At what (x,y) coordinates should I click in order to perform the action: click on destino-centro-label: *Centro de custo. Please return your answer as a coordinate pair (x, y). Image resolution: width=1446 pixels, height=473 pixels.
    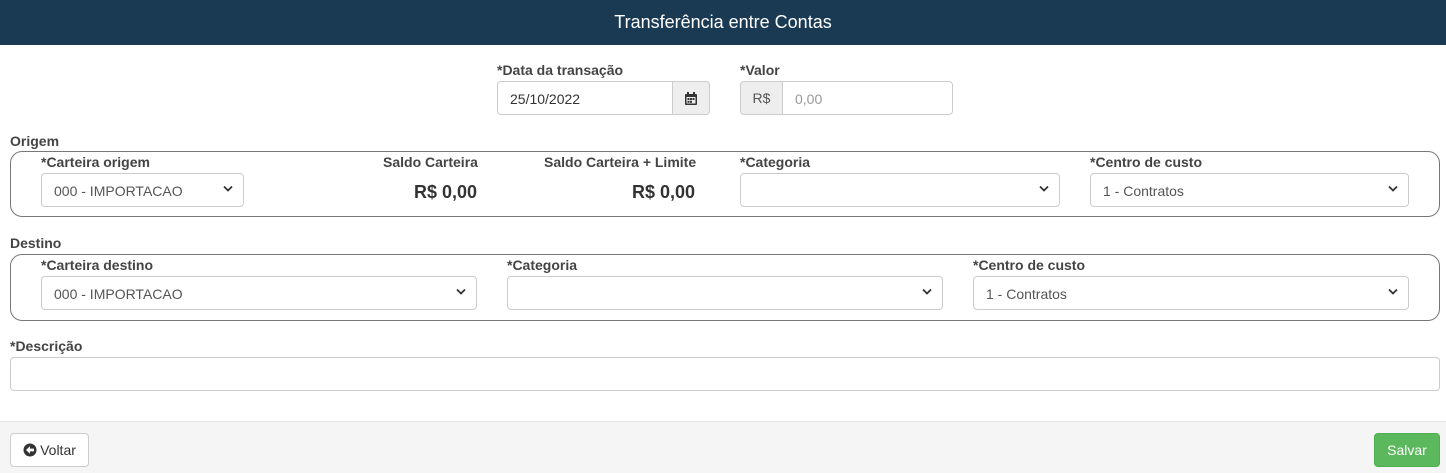
    Looking at the image, I should click on (1029, 265).